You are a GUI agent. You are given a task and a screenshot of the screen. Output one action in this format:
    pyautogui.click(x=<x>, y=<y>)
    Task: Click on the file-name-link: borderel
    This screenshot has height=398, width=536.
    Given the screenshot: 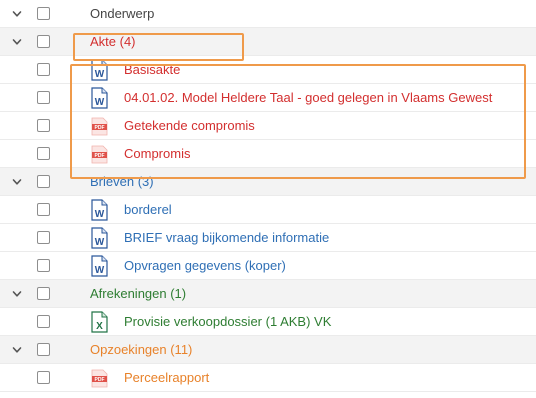 What is the action you would take?
    pyautogui.click(x=148, y=209)
    